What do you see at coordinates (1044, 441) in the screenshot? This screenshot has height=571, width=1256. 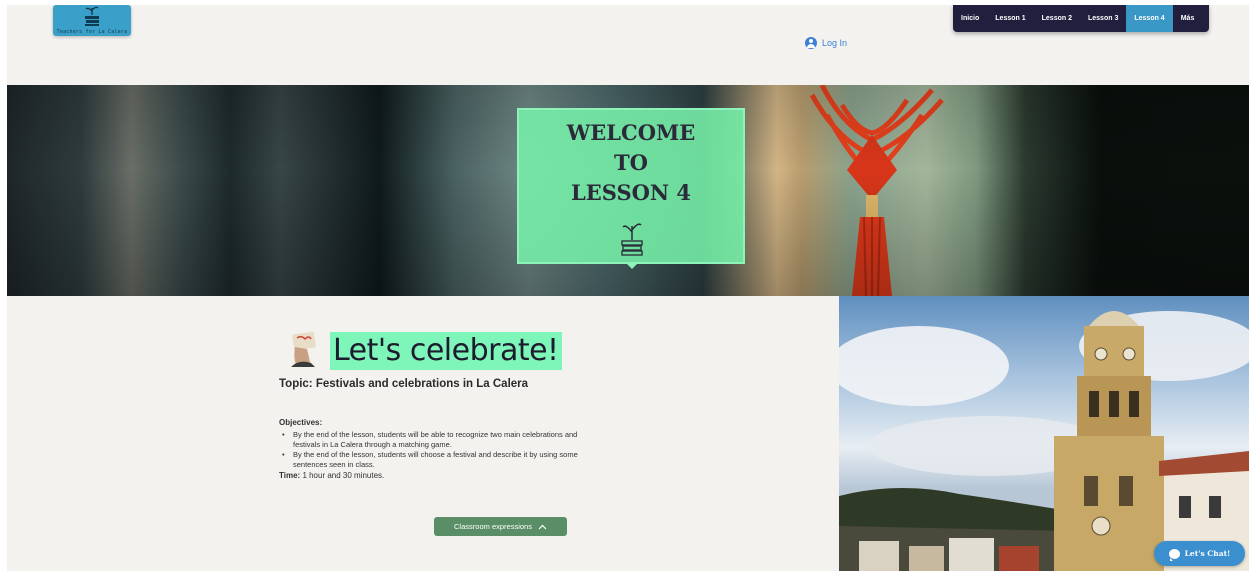 I see `church-image` at bounding box center [1044, 441].